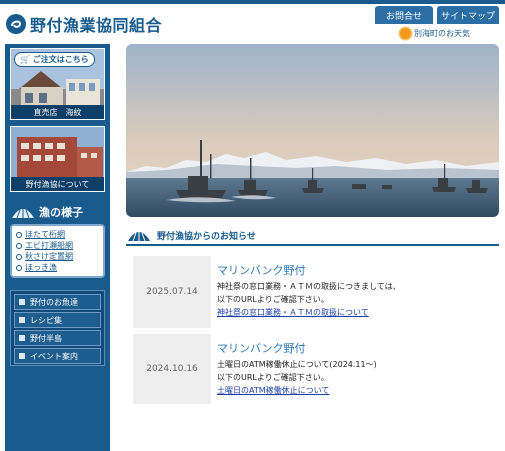  I want to click on fishing-link-3: ほっき漁, so click(57, 267).